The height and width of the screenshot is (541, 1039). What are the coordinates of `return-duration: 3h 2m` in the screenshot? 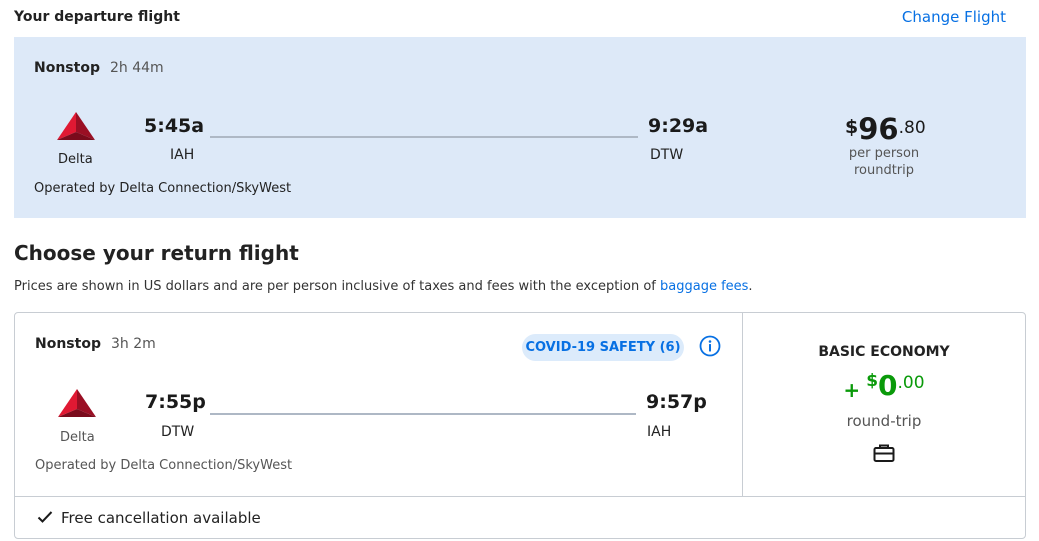 It's located at (133, 344).